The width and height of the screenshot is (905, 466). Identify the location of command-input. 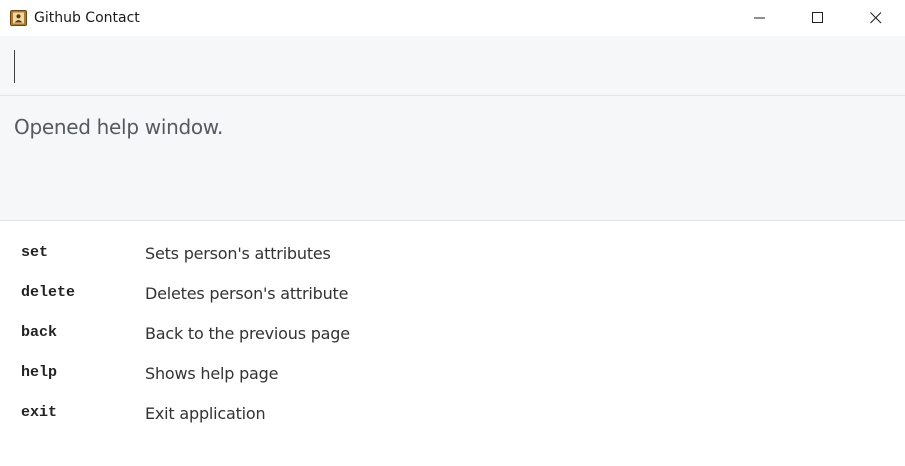
(454, 66).